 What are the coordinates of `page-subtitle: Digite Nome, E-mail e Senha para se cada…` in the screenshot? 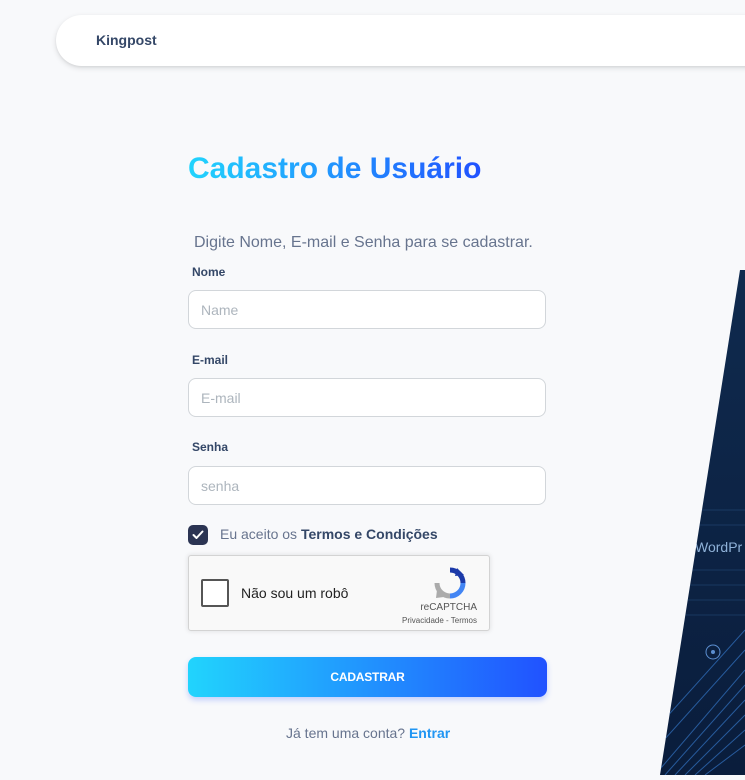 It's located at (363, 242).